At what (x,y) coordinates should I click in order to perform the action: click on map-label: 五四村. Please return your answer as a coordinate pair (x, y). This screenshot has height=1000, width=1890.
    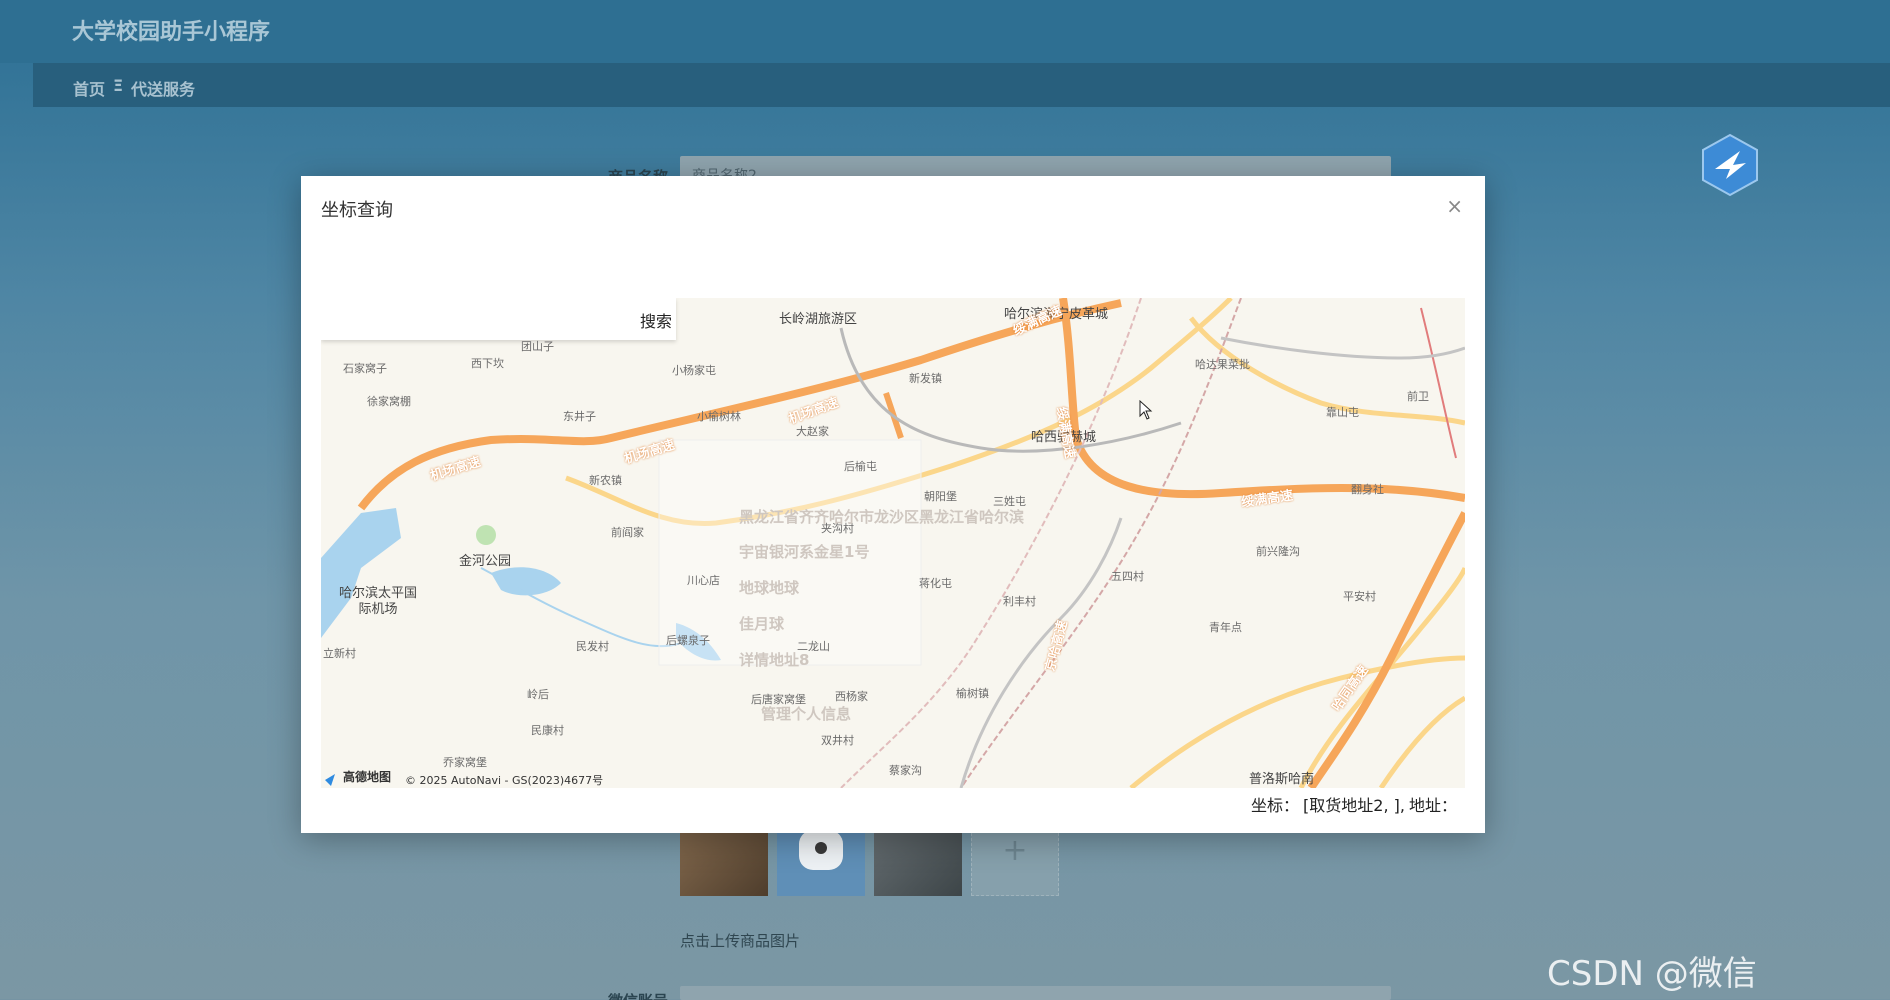
    Looking at the image, I should click on (1127, 576).